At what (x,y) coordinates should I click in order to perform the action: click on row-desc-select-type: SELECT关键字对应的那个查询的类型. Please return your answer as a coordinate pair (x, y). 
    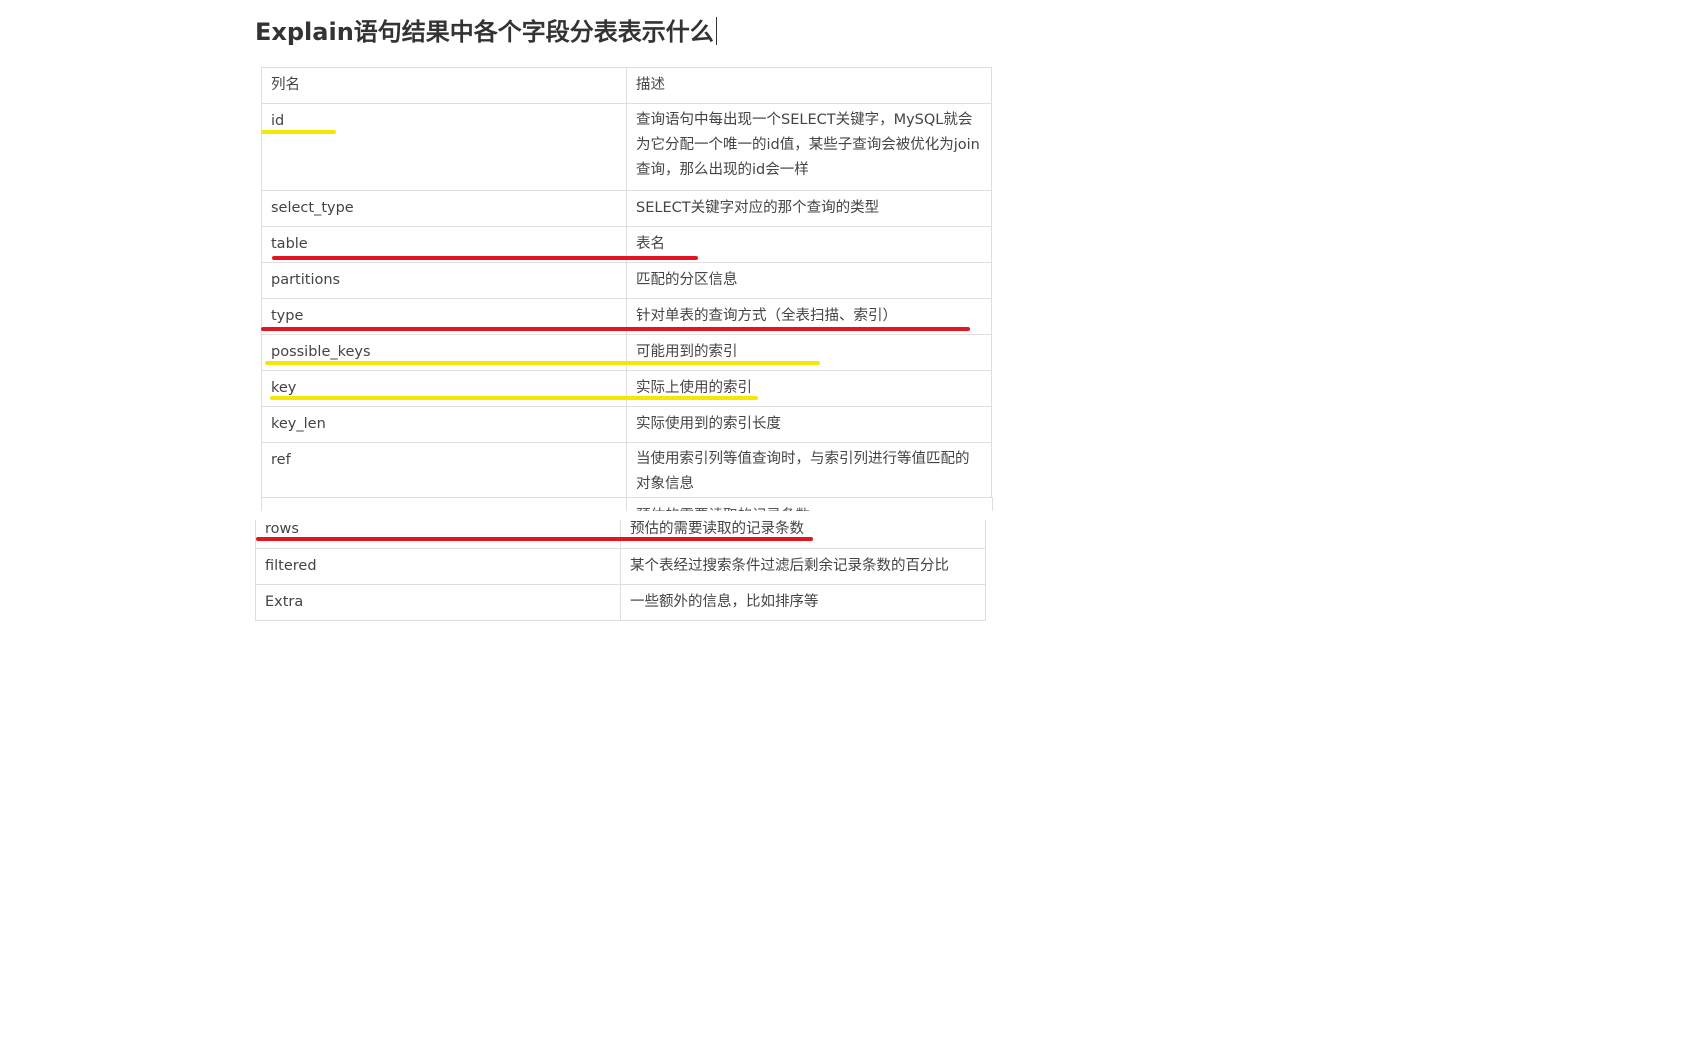
    Looking at the image, I should click on (809, 208).